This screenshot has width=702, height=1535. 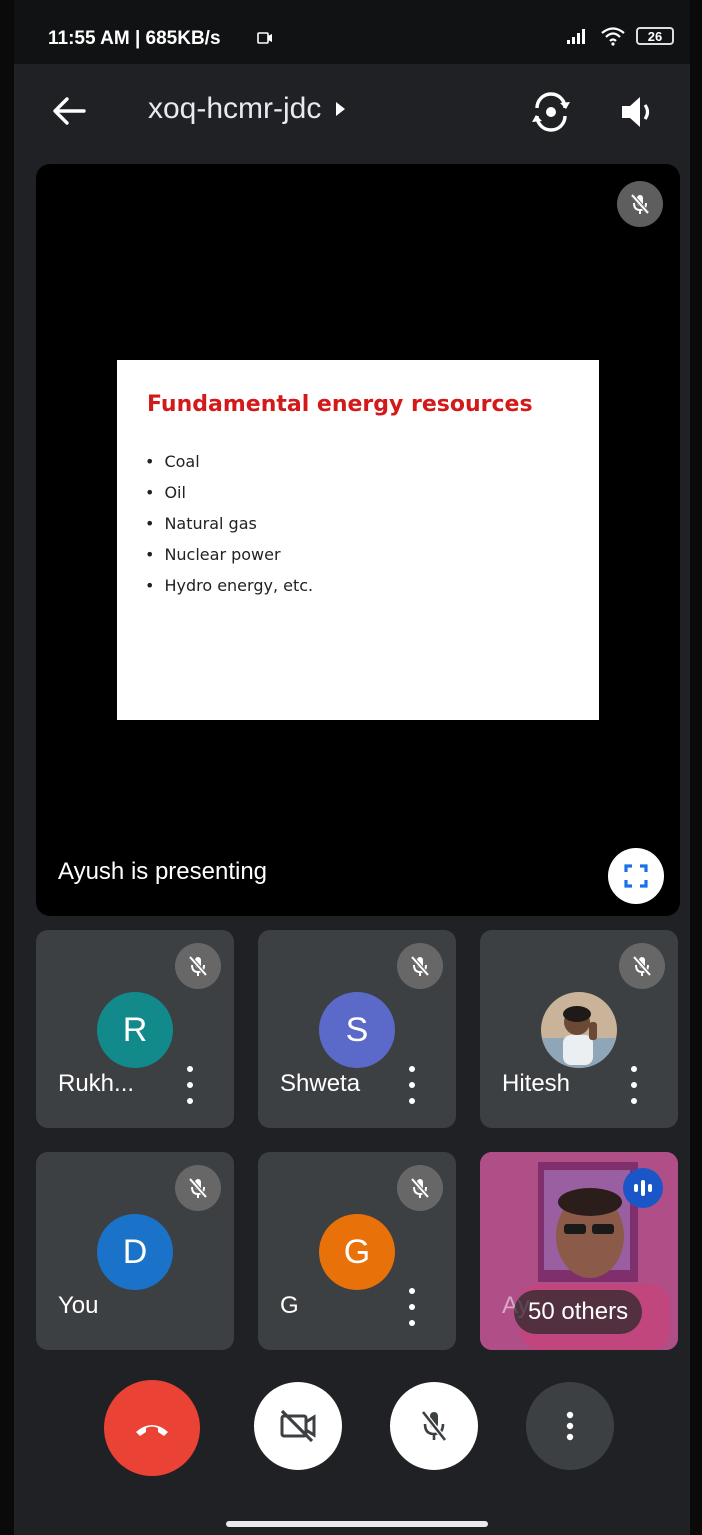 I want to click on caret-right-icon, so click(x=341, y=109).